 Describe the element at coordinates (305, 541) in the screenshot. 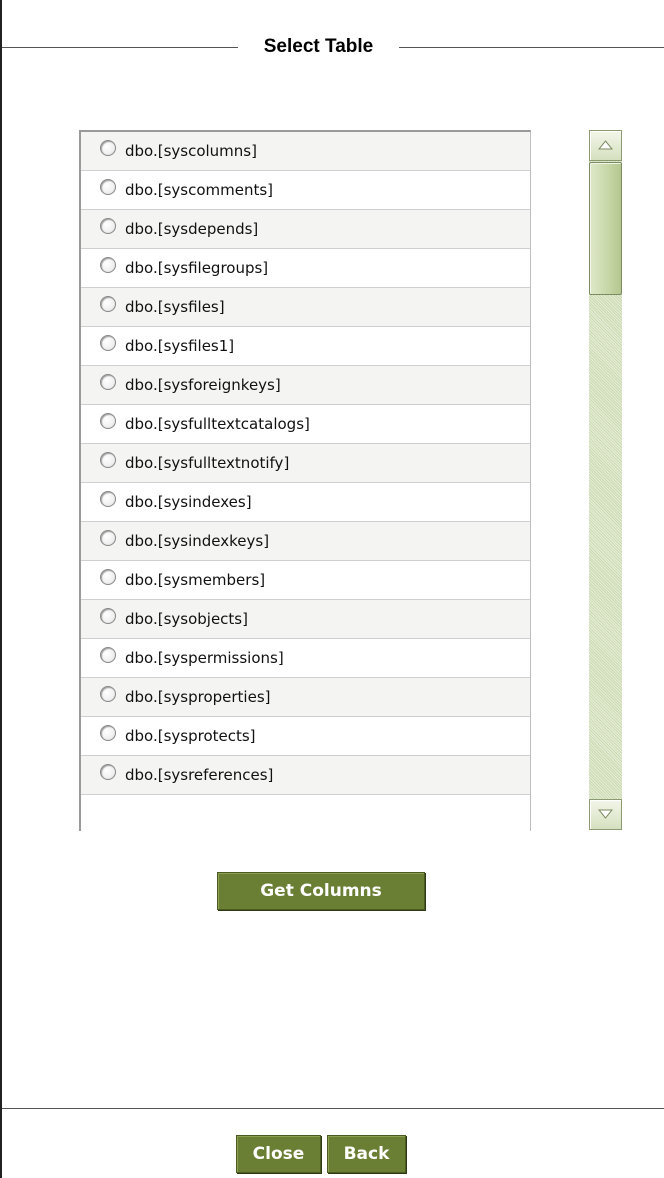

I see `table-list-item: dbo.[sysindexkeys]` at that location.